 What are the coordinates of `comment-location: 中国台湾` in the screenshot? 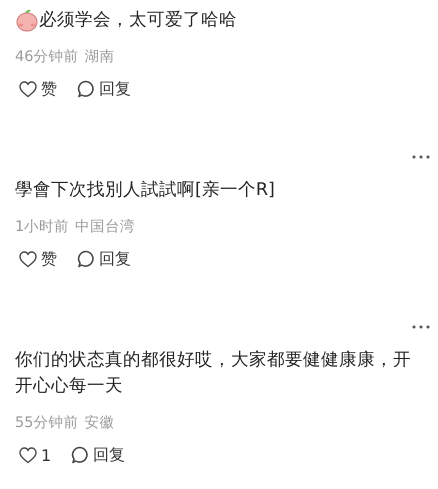 It's located at (105, 227).